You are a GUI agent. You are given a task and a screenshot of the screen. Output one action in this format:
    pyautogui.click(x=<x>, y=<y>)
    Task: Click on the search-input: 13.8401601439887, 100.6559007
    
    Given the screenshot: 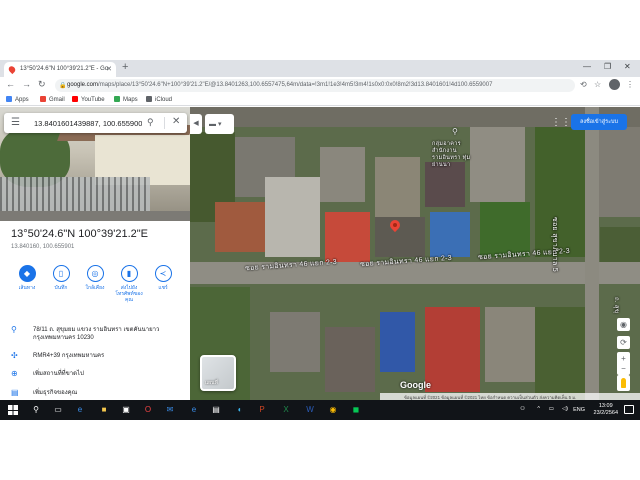 What is the action you would take?
    pyautogui.click(x=88, y=123)
    